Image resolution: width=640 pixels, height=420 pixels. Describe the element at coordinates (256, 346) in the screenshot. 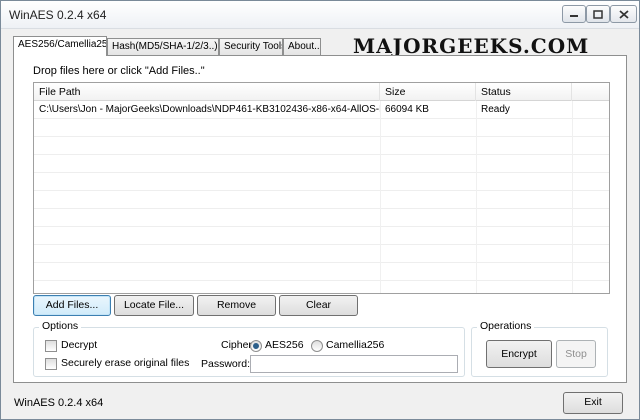

I see `cipher-aes-radio` at that location.